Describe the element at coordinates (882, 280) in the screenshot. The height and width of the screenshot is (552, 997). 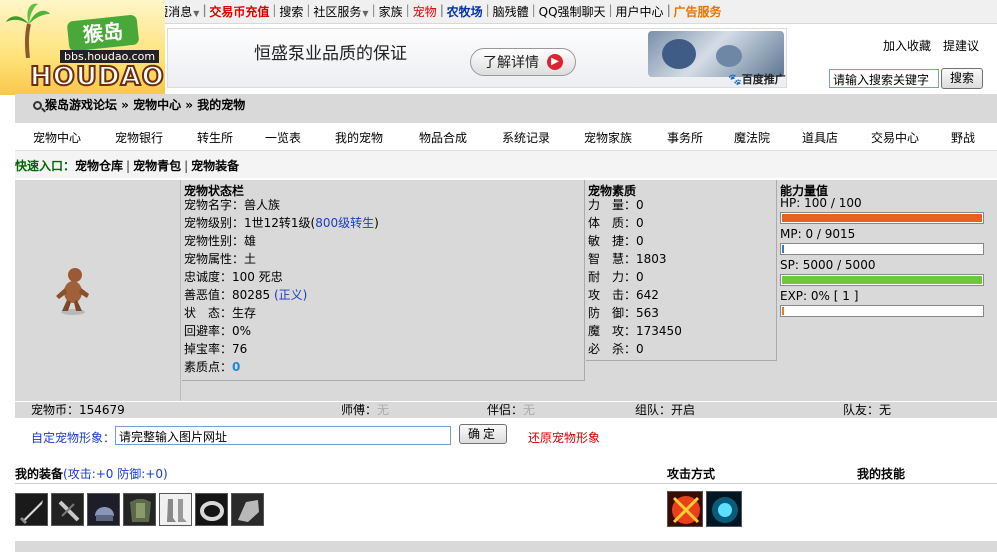
I see `sp-bar-fill` at that location.